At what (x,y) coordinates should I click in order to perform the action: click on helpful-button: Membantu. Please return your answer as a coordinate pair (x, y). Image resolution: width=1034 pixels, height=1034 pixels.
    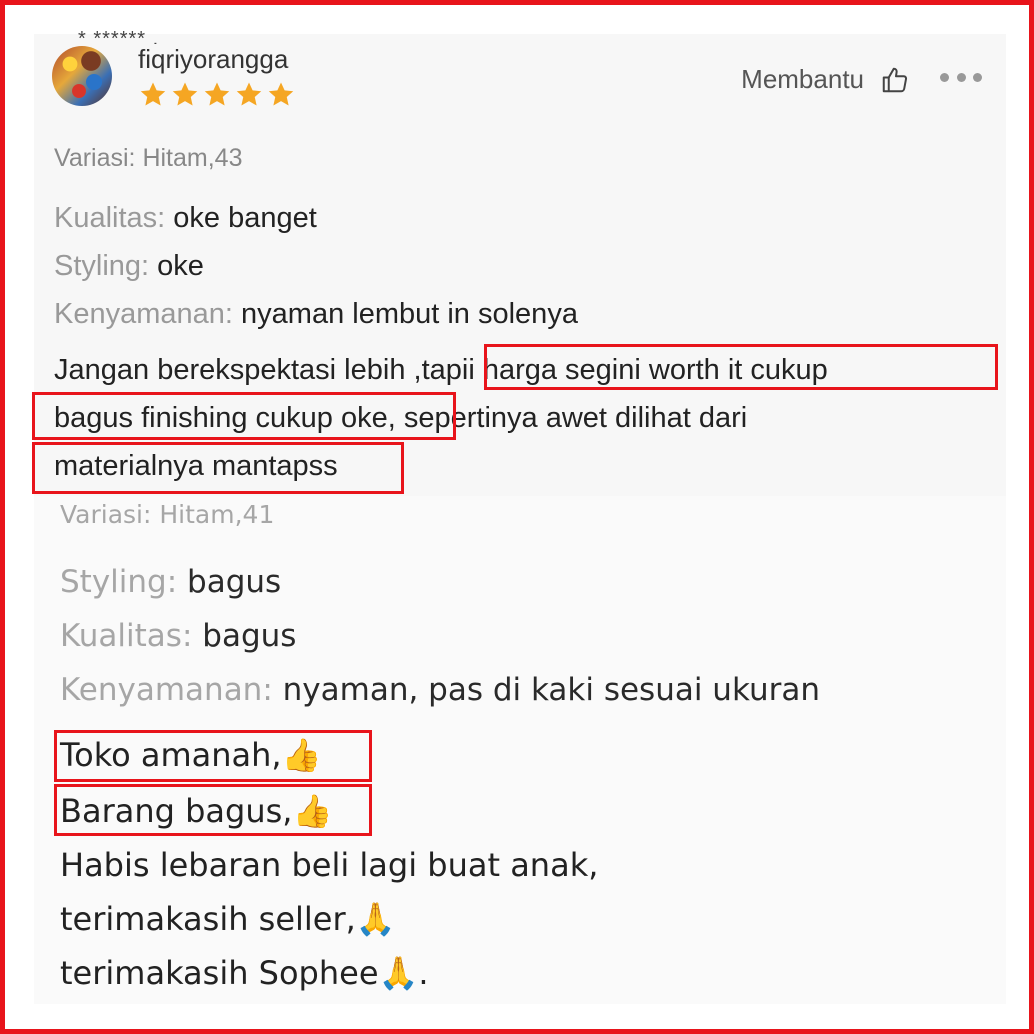
    Looking at the image, I should click on (825, 79).